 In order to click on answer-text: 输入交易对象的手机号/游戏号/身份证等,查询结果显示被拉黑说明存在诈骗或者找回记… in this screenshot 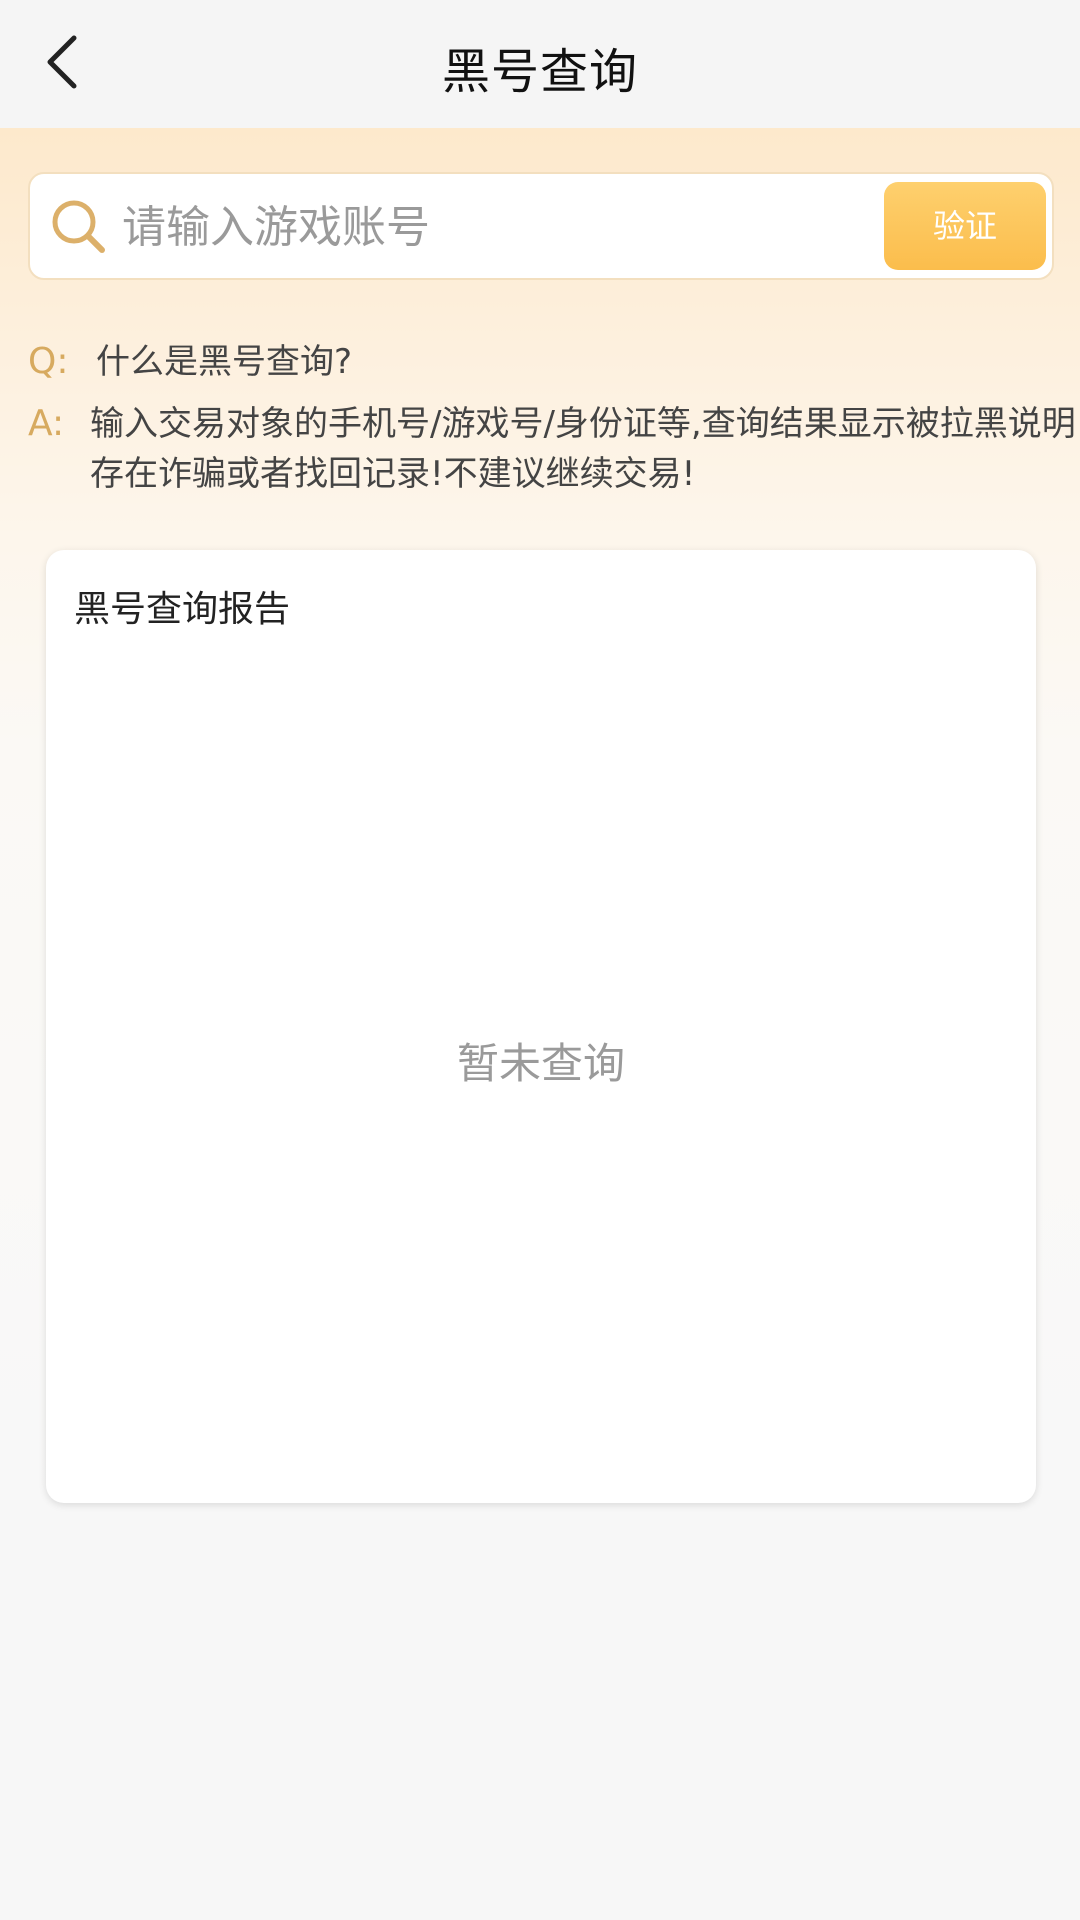, I will do `click(583, 449)`.